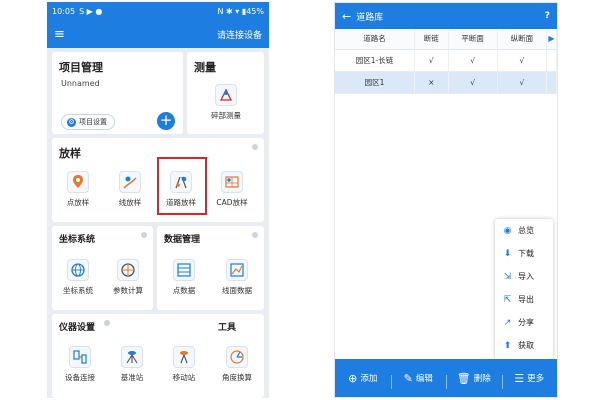 The height and width of the screenshot is (400, 600). I want to click on tool-label: 基准站, so click(132, 377).